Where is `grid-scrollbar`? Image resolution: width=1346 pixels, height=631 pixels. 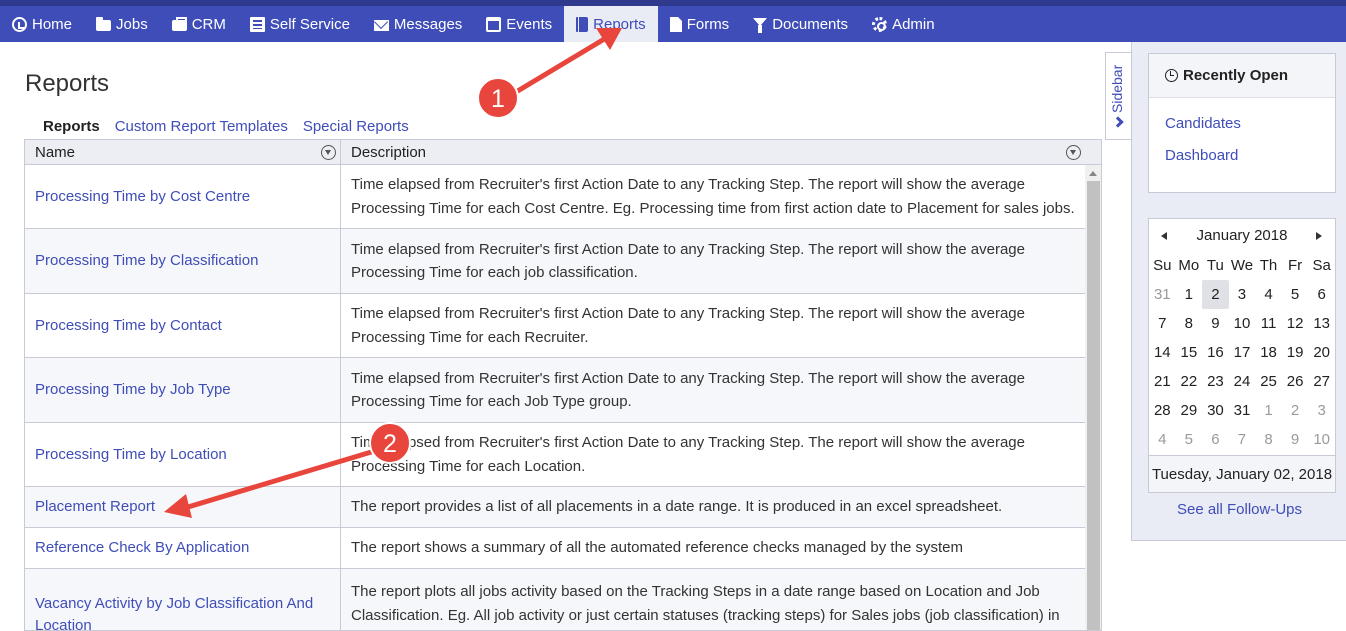 grid-scrollbar is located at coordinates (1093, 397).